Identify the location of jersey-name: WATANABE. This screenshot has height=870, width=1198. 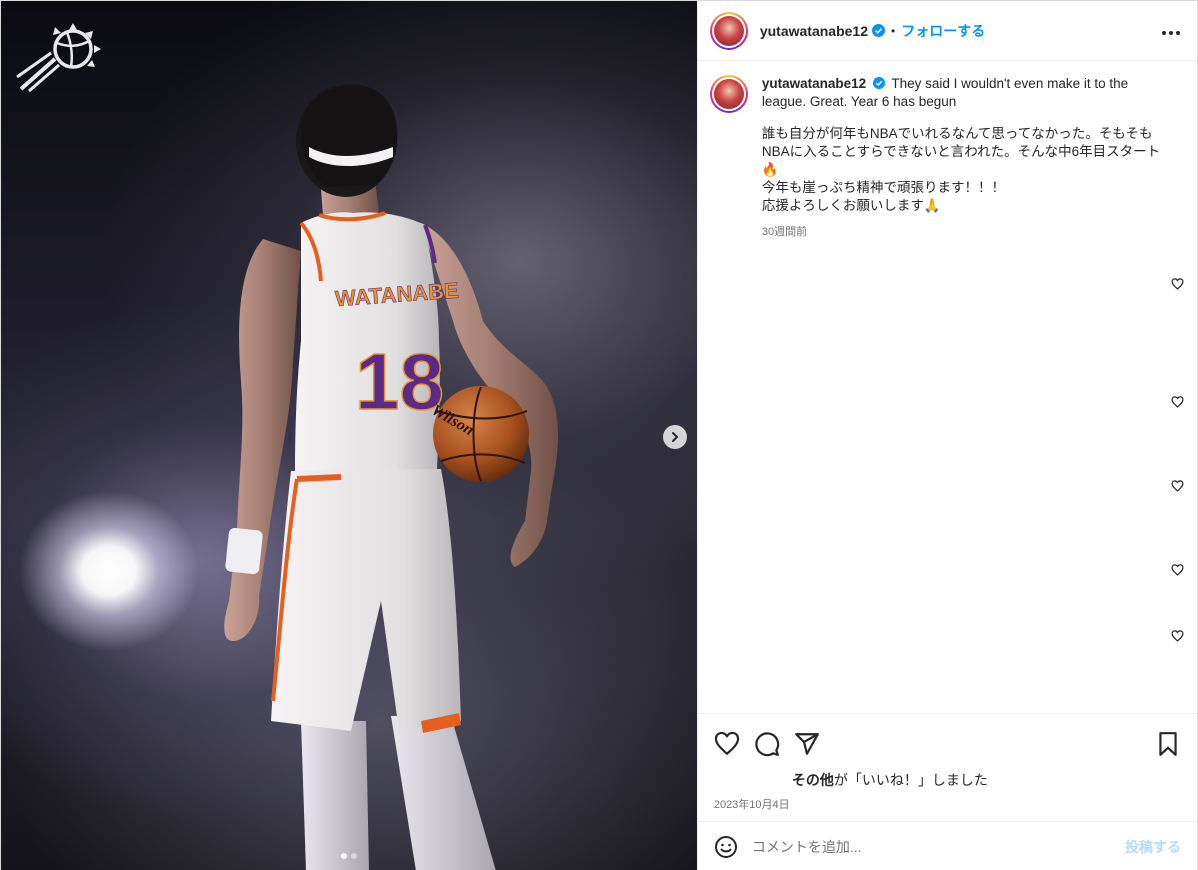
(396, 295).